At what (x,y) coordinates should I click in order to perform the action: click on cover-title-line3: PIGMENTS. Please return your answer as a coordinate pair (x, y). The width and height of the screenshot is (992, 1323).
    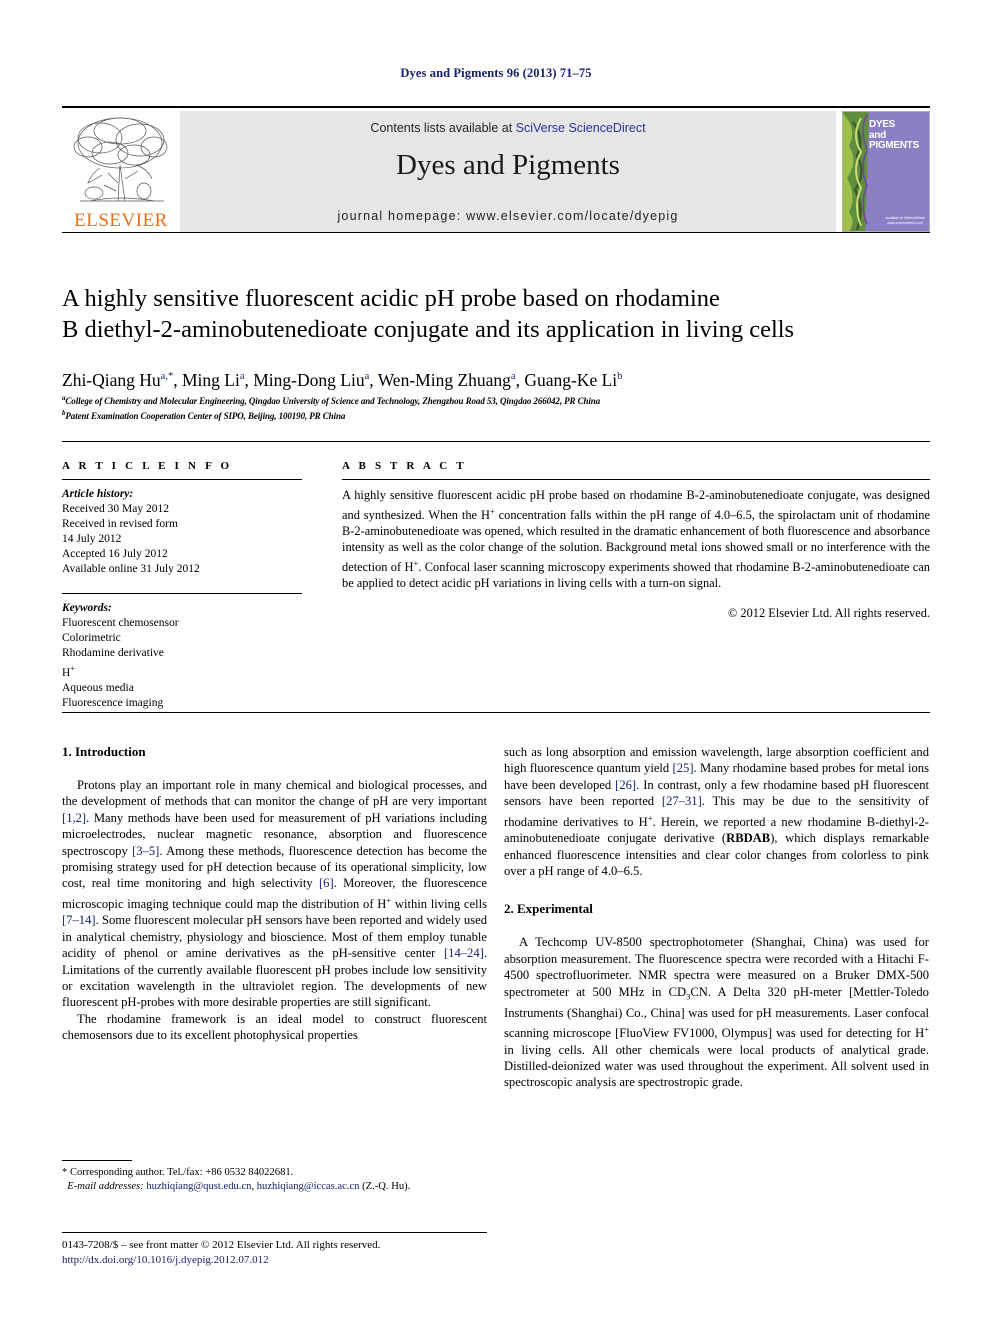
    Looking at the image, I should click on (894, 145).